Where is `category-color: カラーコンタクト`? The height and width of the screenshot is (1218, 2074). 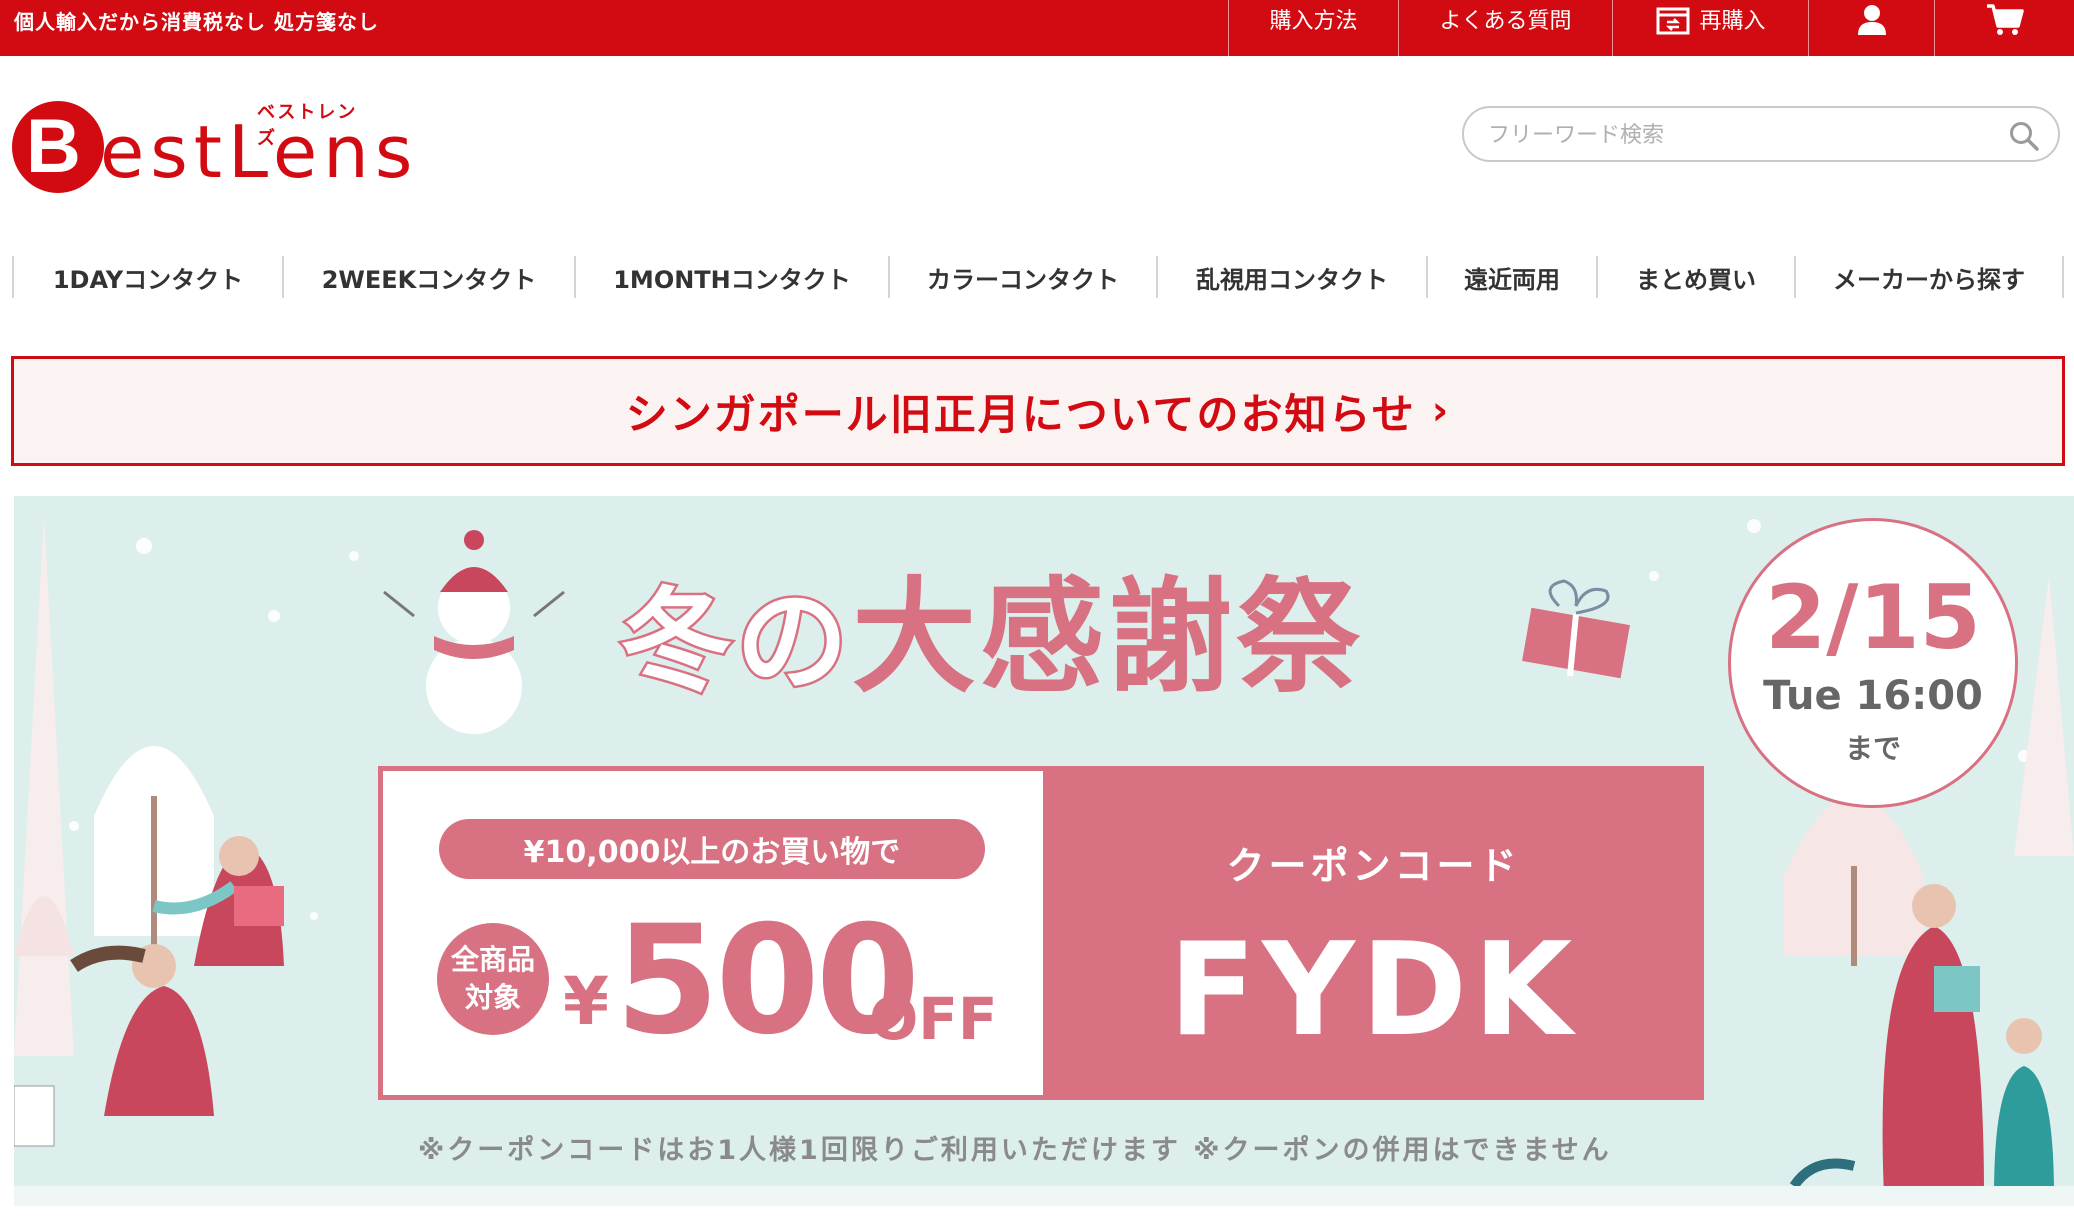
category-color: カラーコンタクト is located at coordinates (1023, 277).